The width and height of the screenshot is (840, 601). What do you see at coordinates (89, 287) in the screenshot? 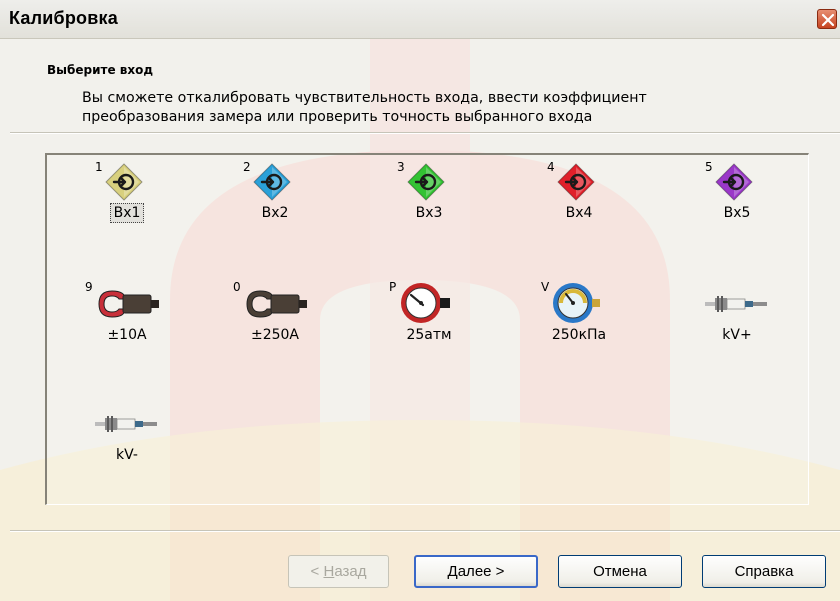
I see `input-number: 9` at bounding box center [89, 287].